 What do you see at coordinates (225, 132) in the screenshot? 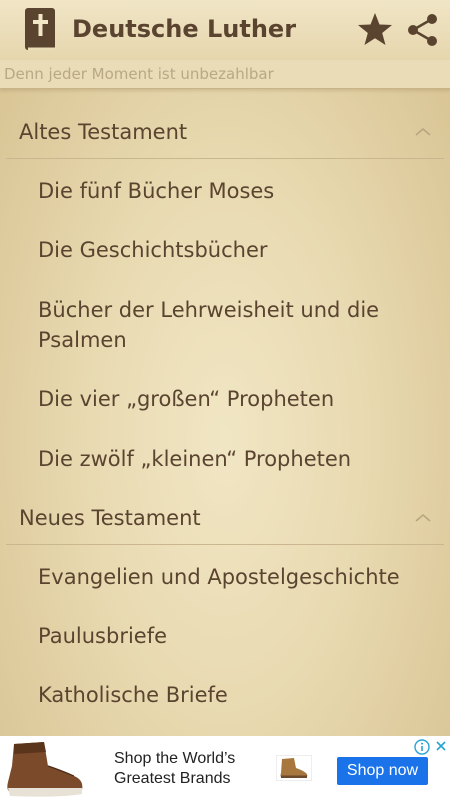
I see `section-header-old-testament: Altes Testament` at bounding box center [225, 132].